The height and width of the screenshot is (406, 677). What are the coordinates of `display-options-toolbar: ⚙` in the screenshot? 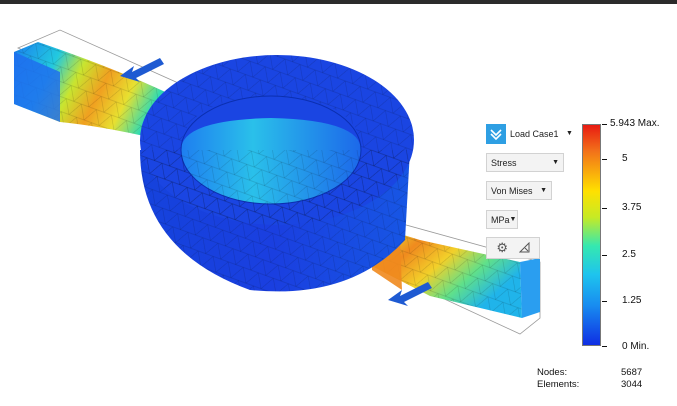 It's located at (513, 248).